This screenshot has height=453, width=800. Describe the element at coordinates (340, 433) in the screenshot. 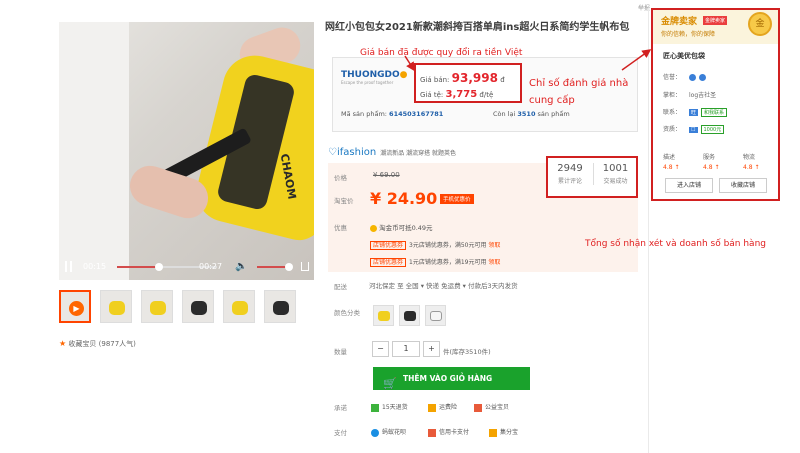

I see `payment-label: 支付` at that location.